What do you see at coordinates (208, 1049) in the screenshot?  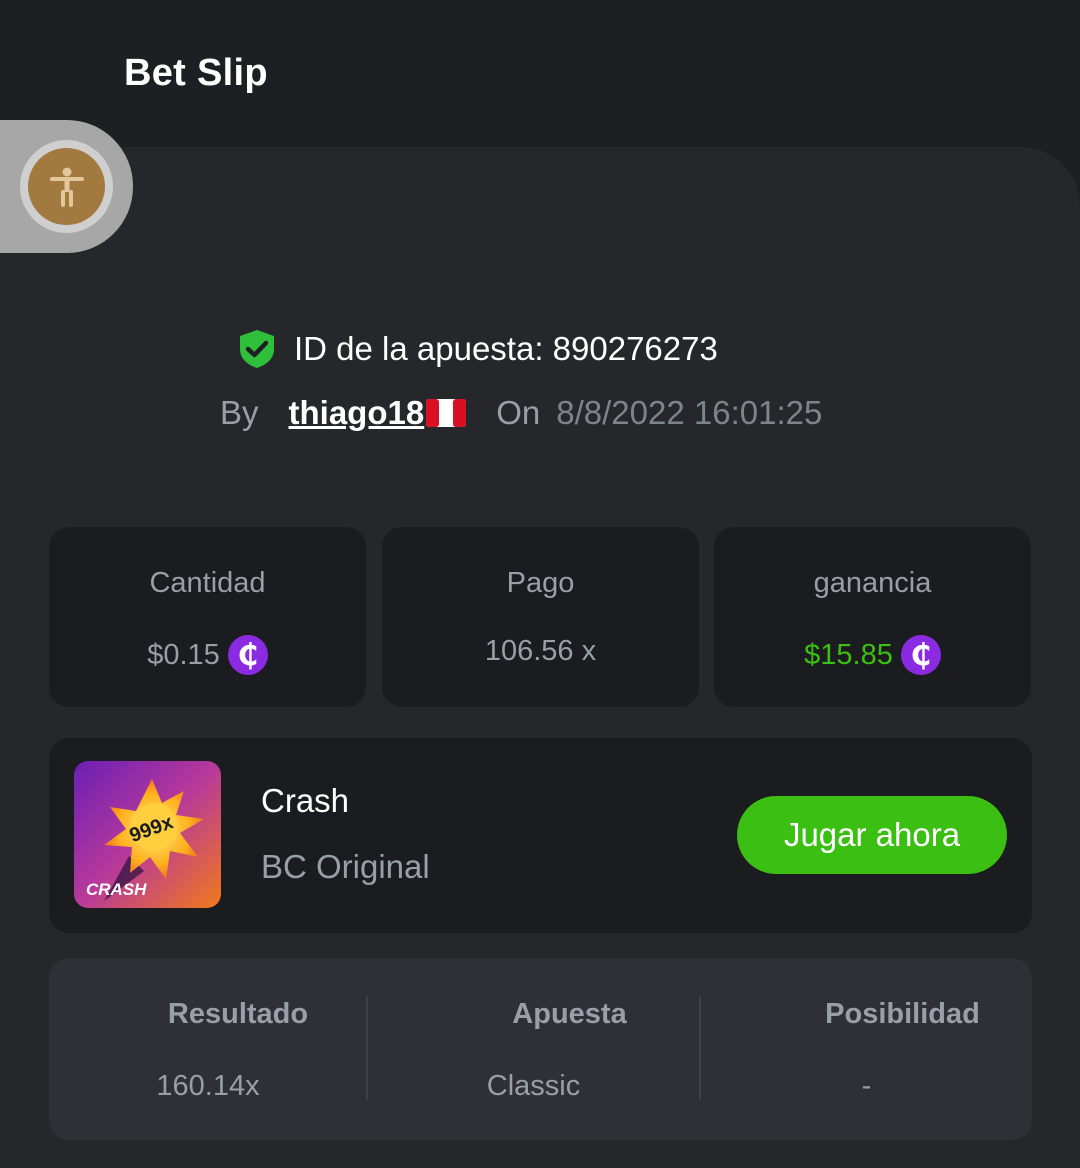 I see `result-column: Resultado 160.14x` at bounding box center [208, 1049].